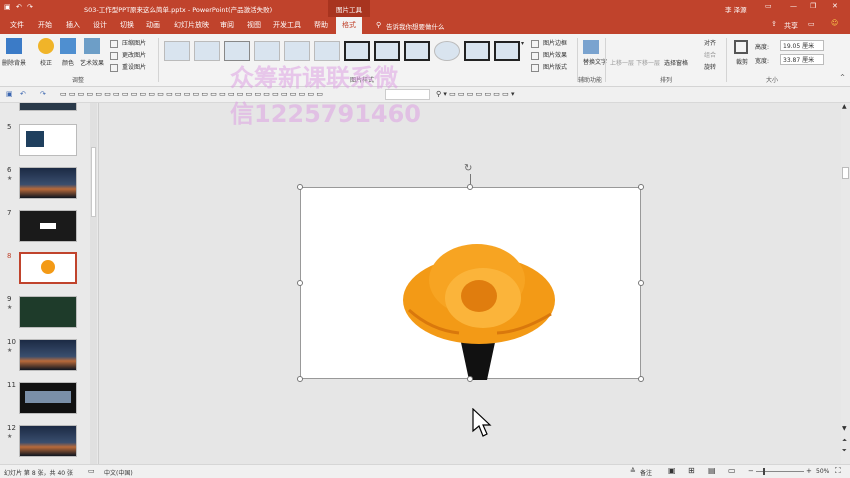 The width and height of the screenshot is (850, 478). I want to click on notes-icon: ≙, so click(633, 471).